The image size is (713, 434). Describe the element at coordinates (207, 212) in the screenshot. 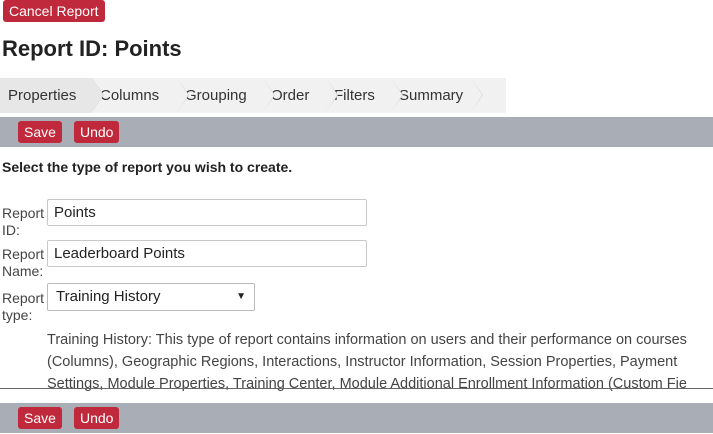

I see `report-id-field: Points` at that location.